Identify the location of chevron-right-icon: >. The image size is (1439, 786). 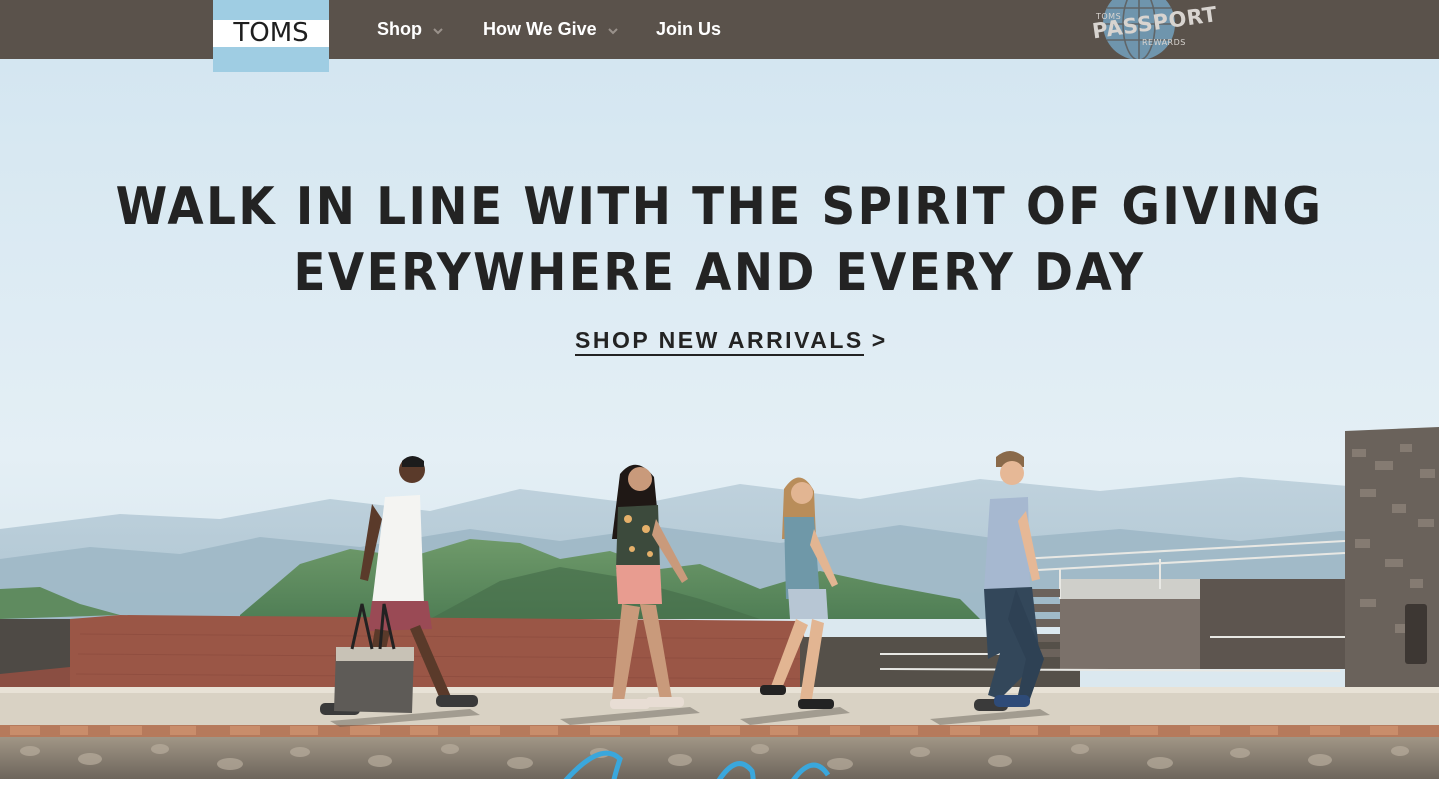
(879, 340).